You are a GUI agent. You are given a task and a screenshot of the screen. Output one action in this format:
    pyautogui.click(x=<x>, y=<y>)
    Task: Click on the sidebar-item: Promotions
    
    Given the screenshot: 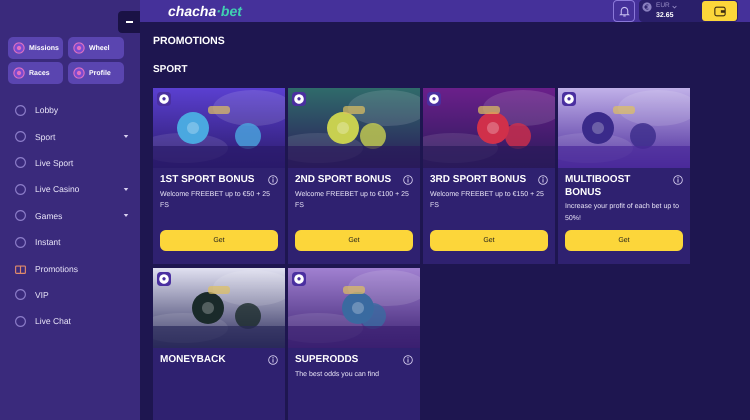 What is the action you would take?
    pyautogui.click(x=77, y=268)
    